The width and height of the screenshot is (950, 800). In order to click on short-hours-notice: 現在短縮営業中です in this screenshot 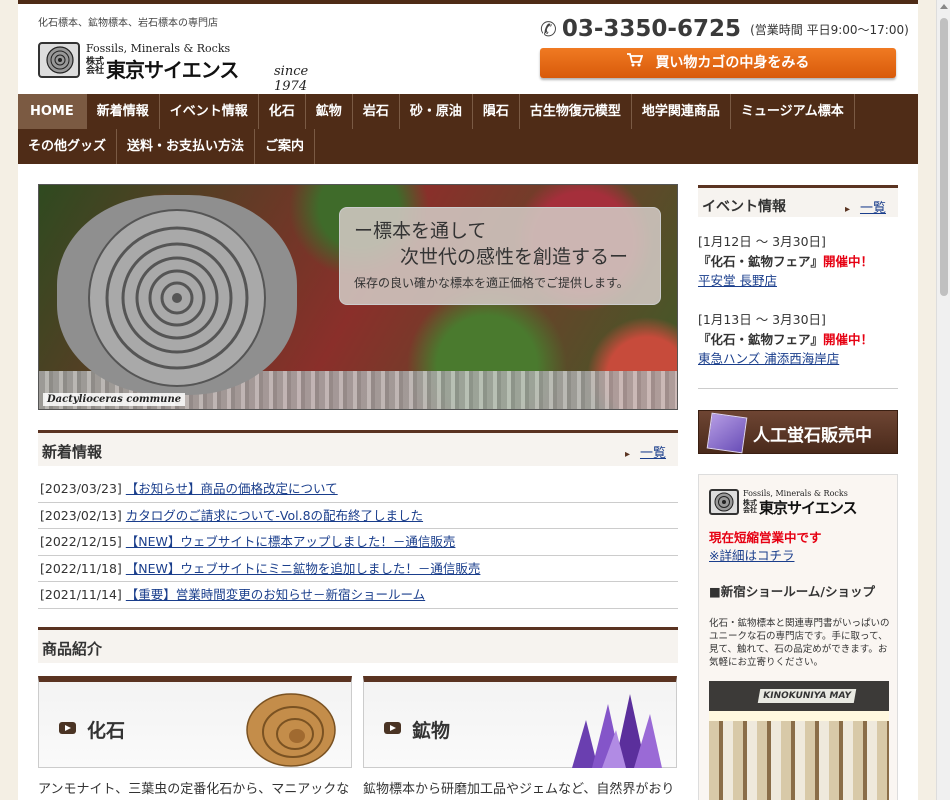, I will do `click(765, 537)`.